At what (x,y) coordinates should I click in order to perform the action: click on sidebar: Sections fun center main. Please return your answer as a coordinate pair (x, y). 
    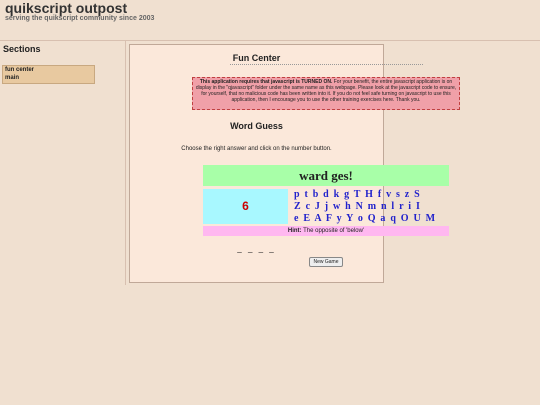
    Looking at the image, I should click on (63, 162).